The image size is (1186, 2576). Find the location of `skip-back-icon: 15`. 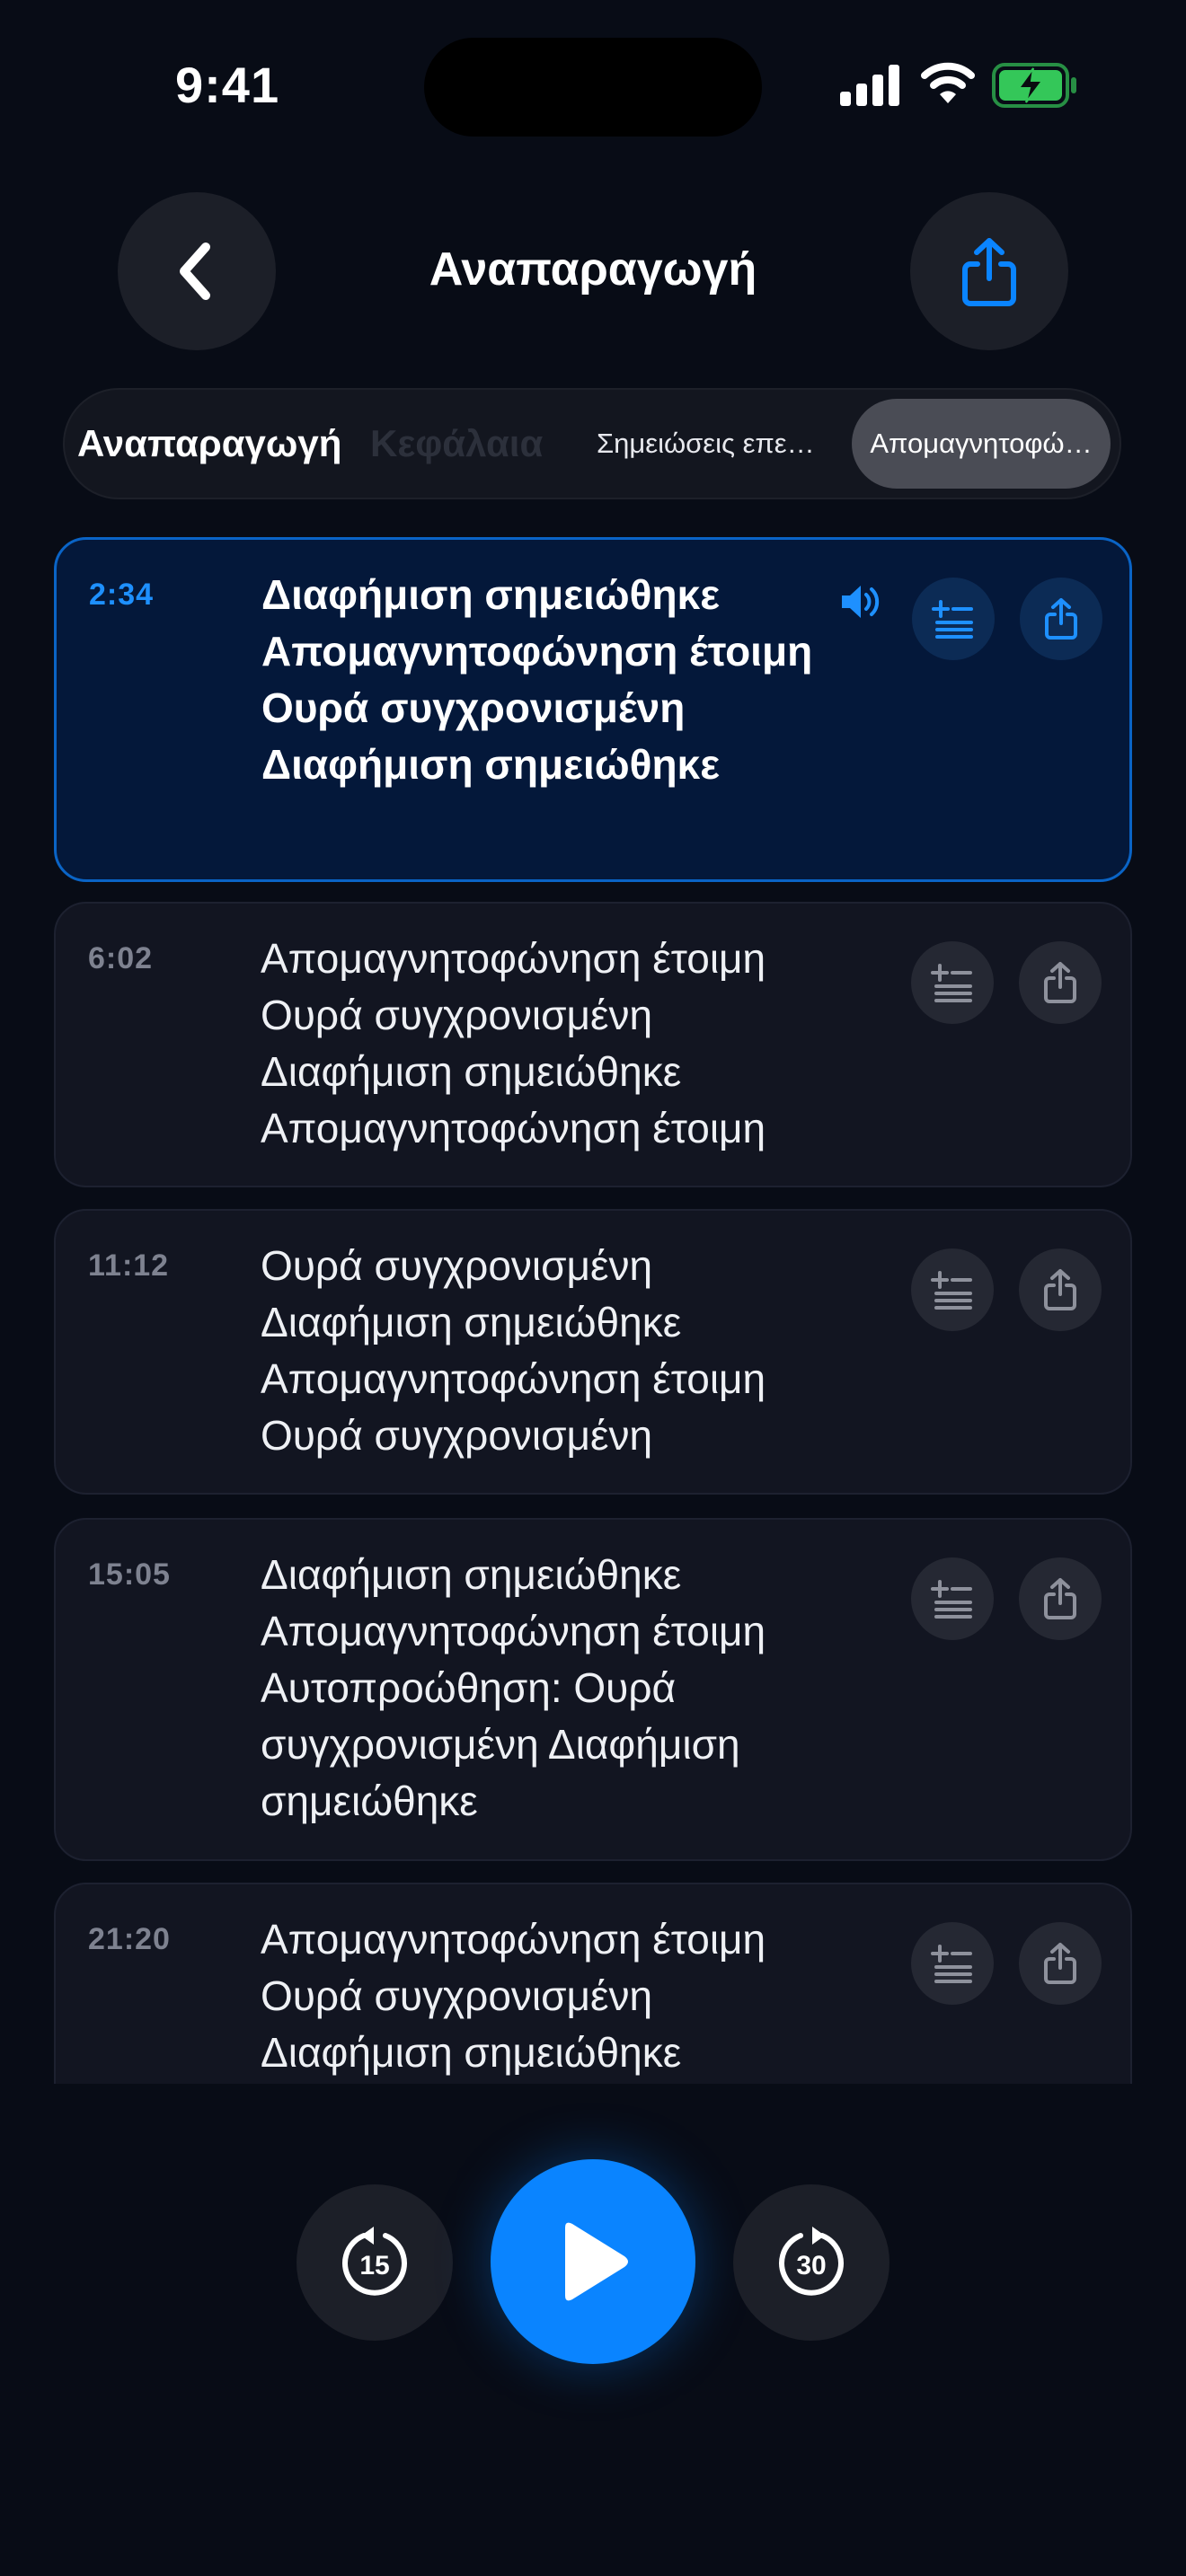

skip-back-icon: 15 is located at coordinates (374, 2261).